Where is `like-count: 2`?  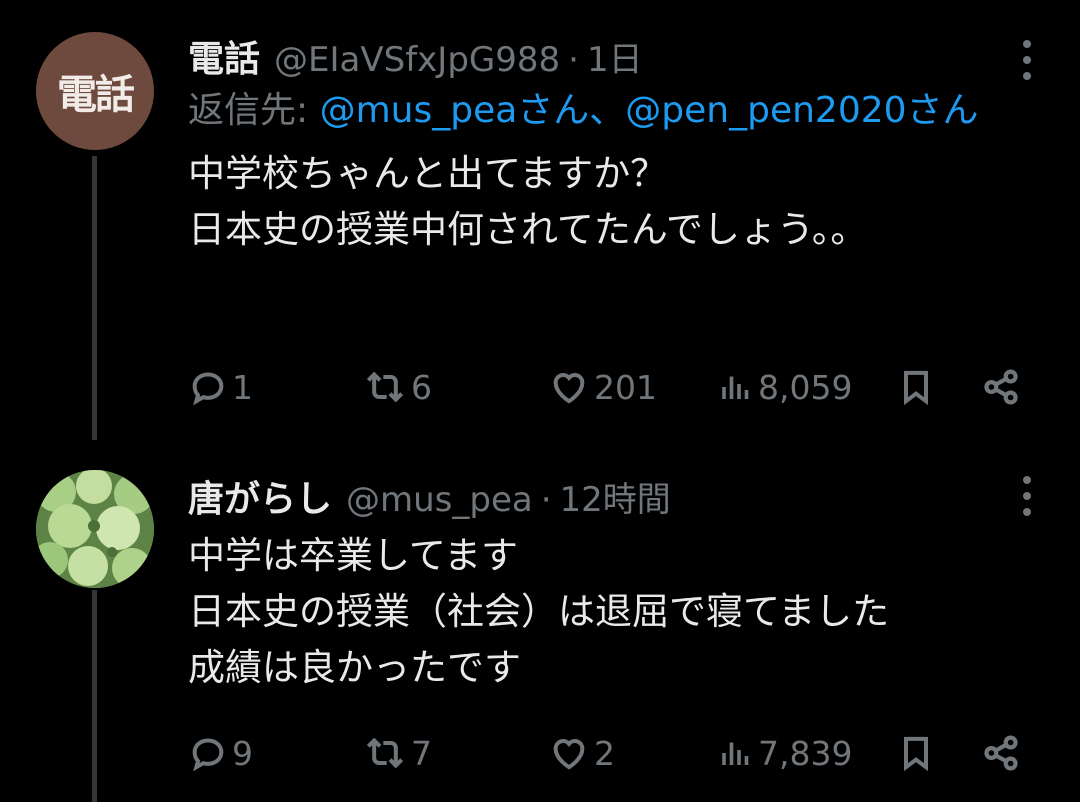
like-count: 2 is located at coordinates (604, 753).